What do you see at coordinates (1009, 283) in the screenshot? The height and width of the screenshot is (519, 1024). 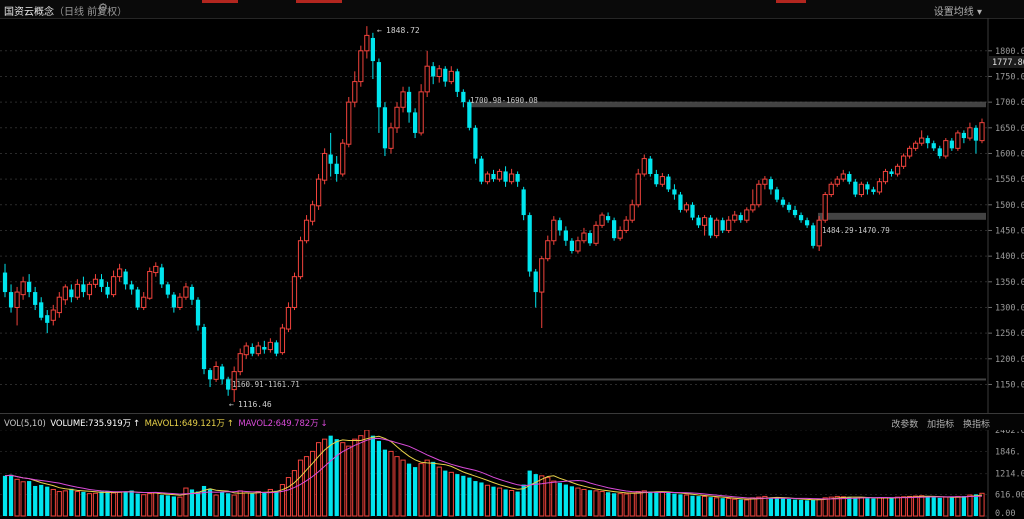 I see `y-tick-label: 1350.00` at bounding box center [1009, 283].